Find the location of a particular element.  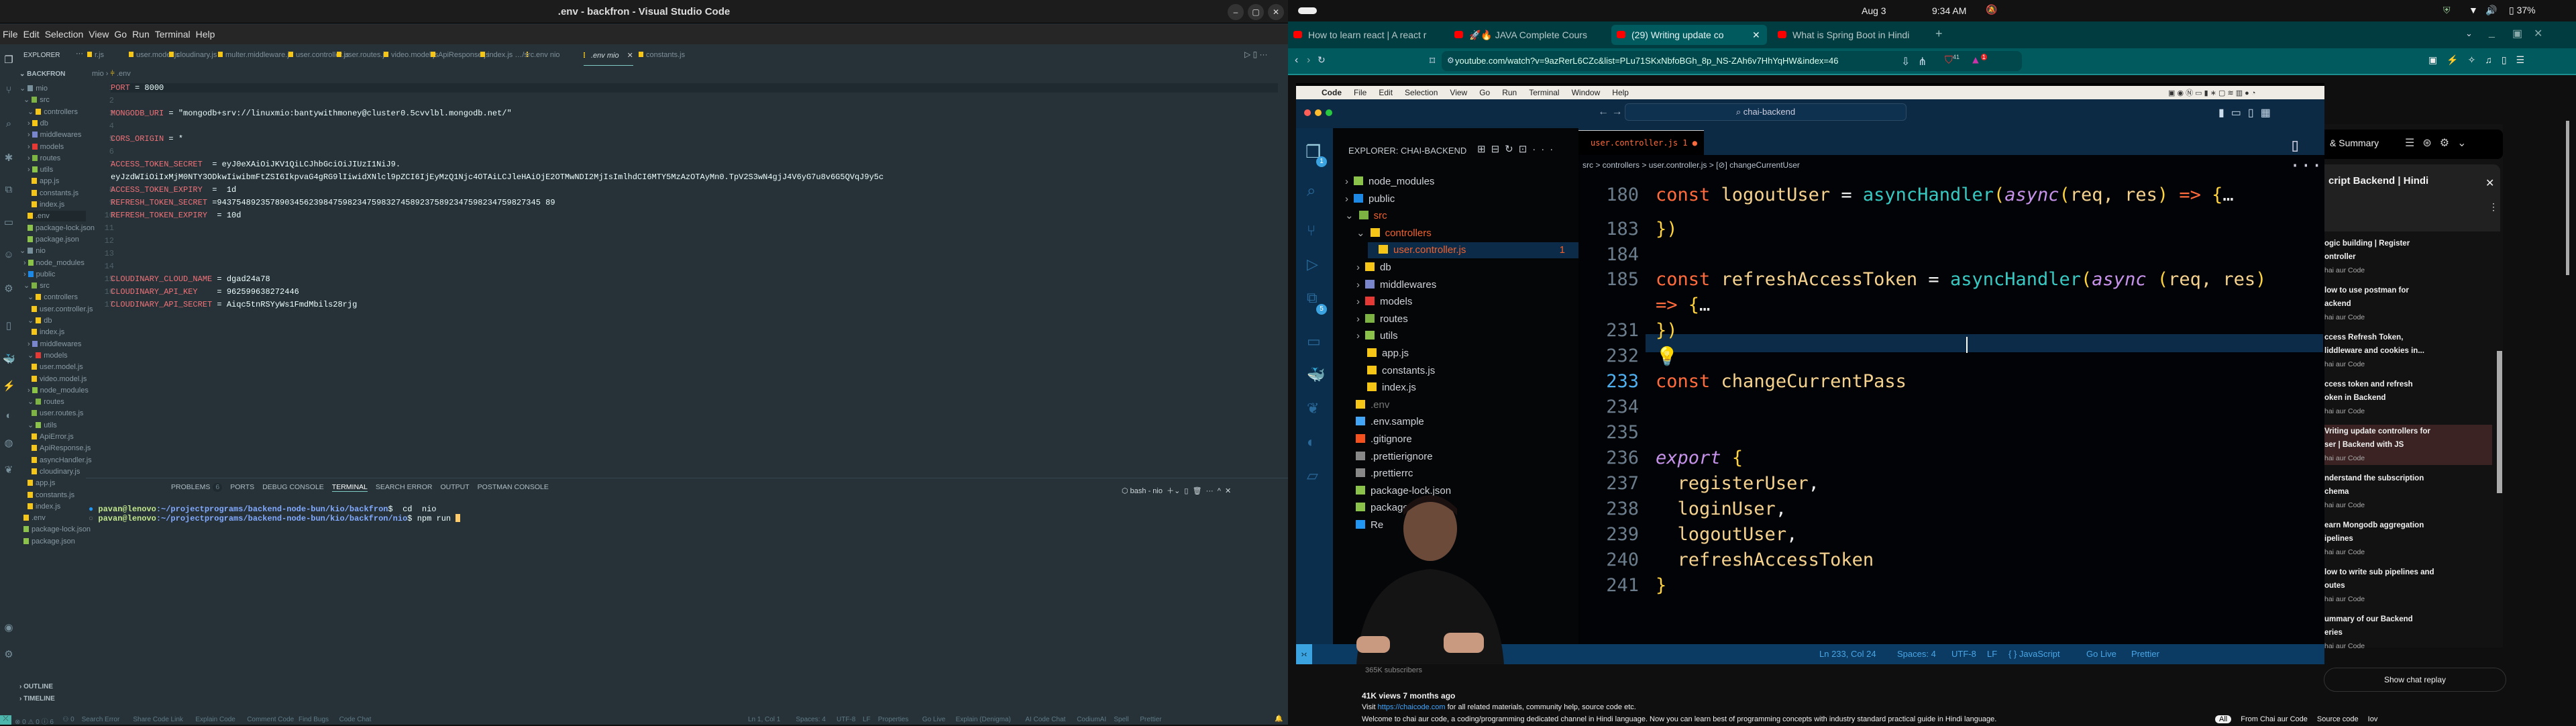

close-tab-icon: ✕ is located at coordinates (630, 56).